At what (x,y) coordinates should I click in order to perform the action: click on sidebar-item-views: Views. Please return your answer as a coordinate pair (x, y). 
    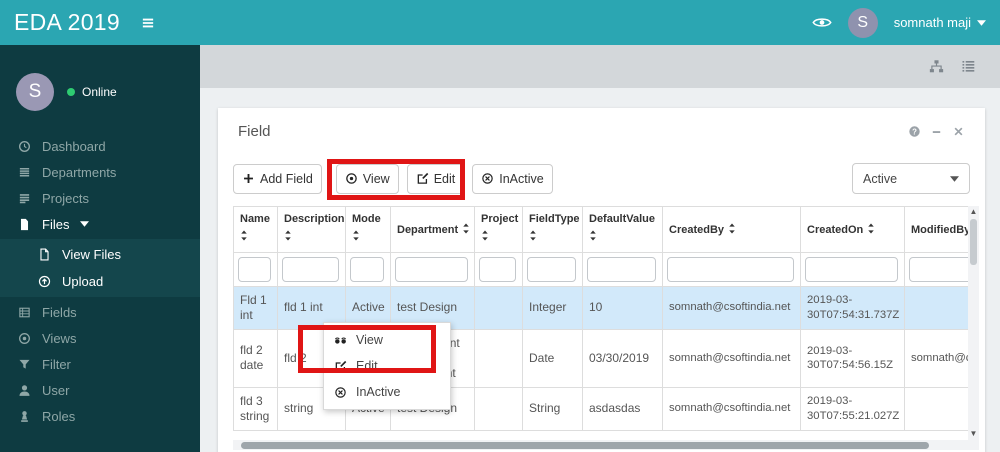
    Looking at the image, I should click on (100, 338).